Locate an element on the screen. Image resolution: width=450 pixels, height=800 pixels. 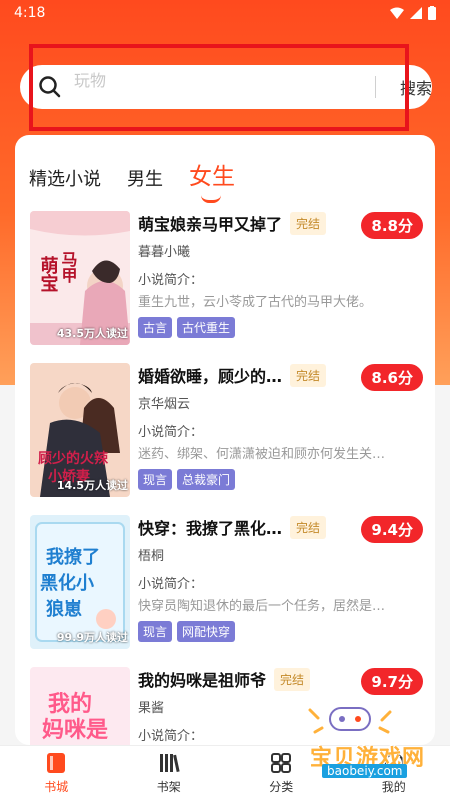
tag: 网配快穿 is located at coordinates (206, 631).